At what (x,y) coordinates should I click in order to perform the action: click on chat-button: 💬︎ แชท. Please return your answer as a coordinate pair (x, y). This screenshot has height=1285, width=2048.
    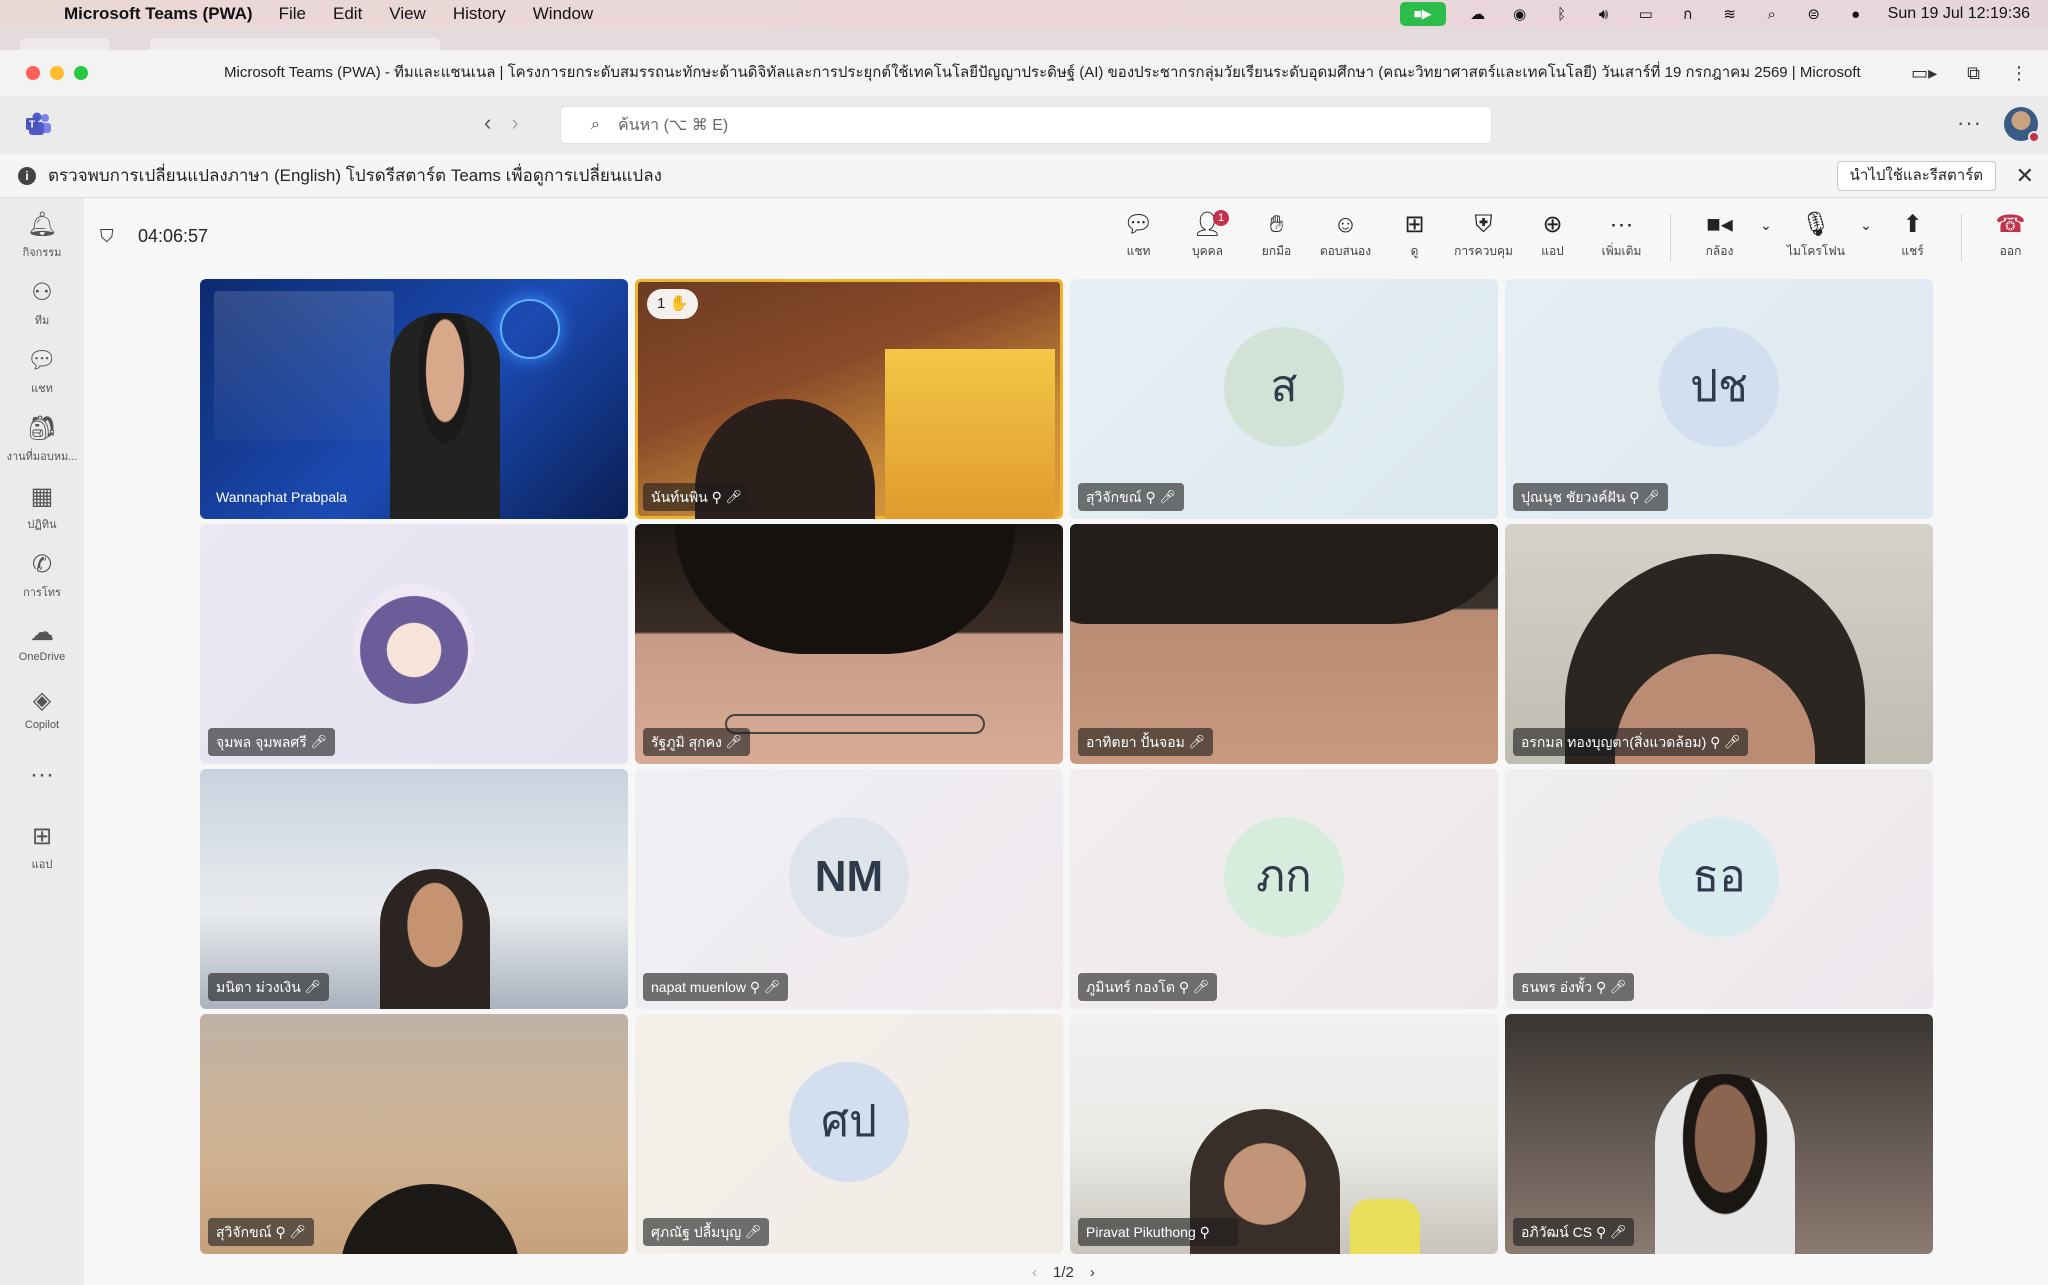
    Looking at the image, I should click on (1138, 235).